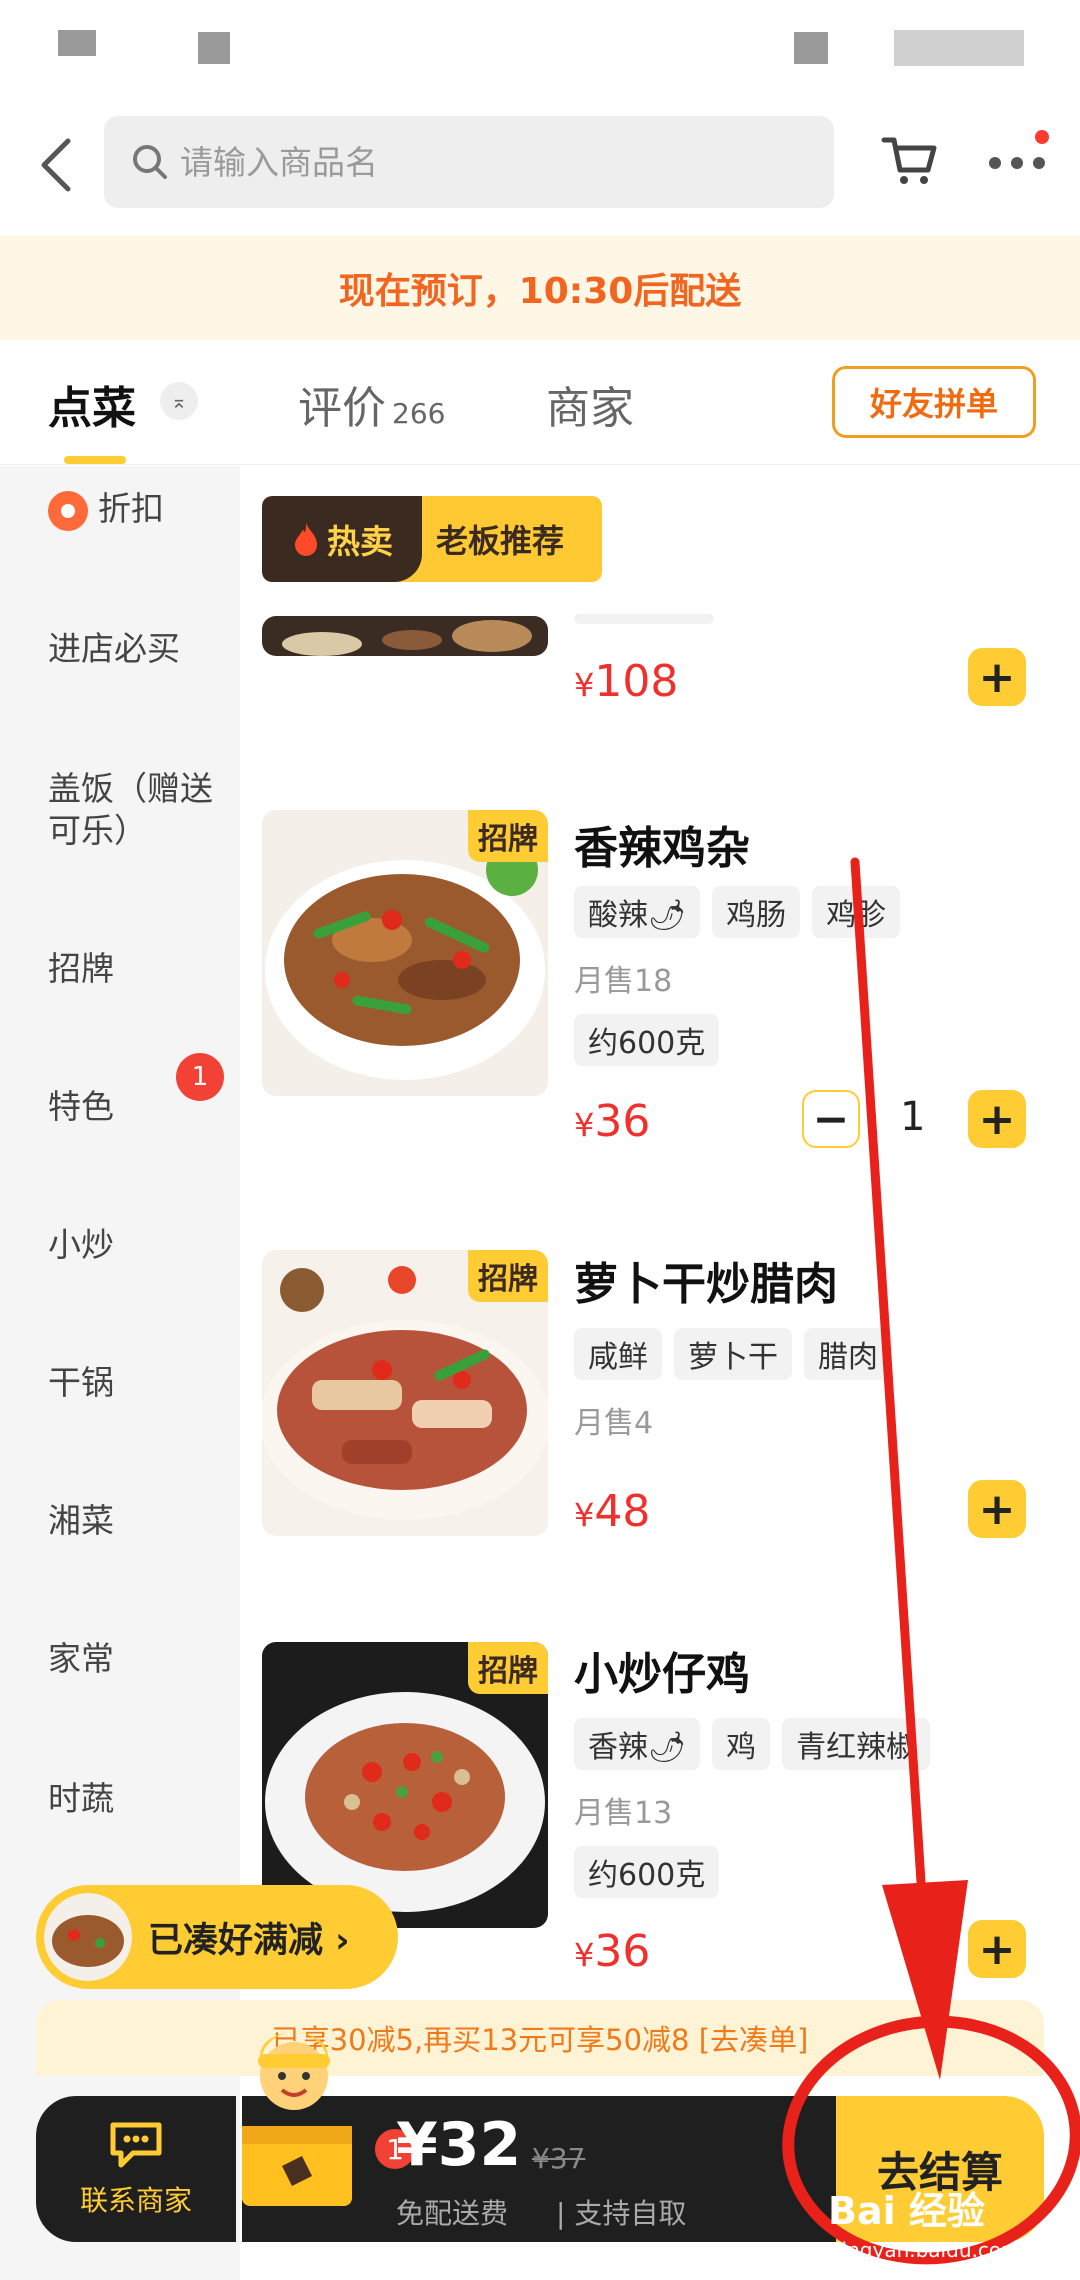 The height and width of the screenshot is (2280, 1080). I want to click on tab-reviews-label: 评价, so click(342, 408).